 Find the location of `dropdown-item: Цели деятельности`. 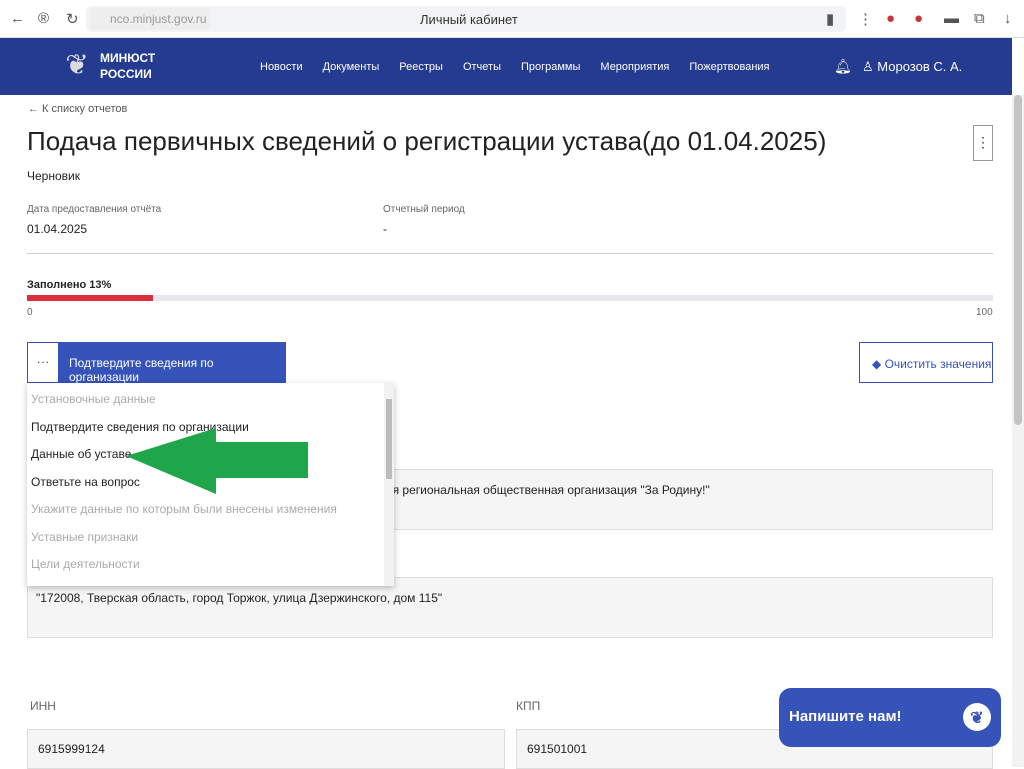

dropdown-item: Цели деятельности is located at coordinates (85, 564).